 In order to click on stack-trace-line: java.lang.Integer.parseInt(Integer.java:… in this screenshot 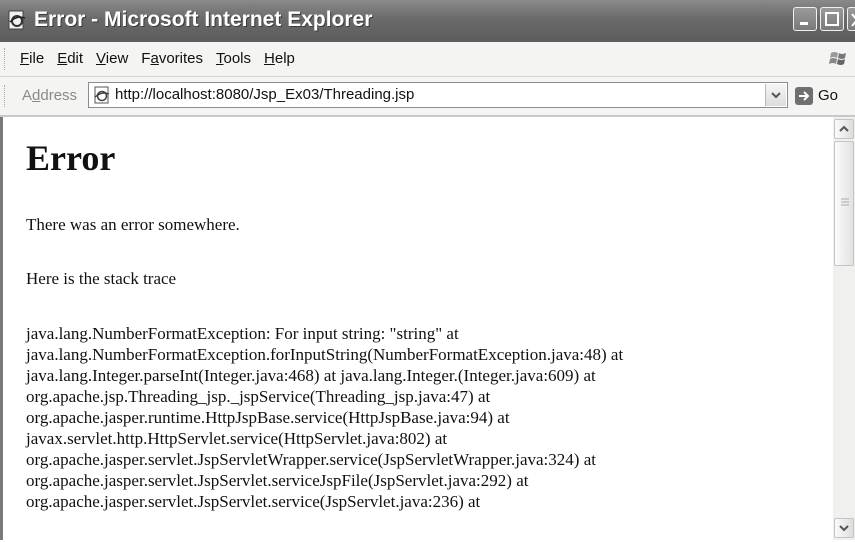, I will do `click(311, 375)`.